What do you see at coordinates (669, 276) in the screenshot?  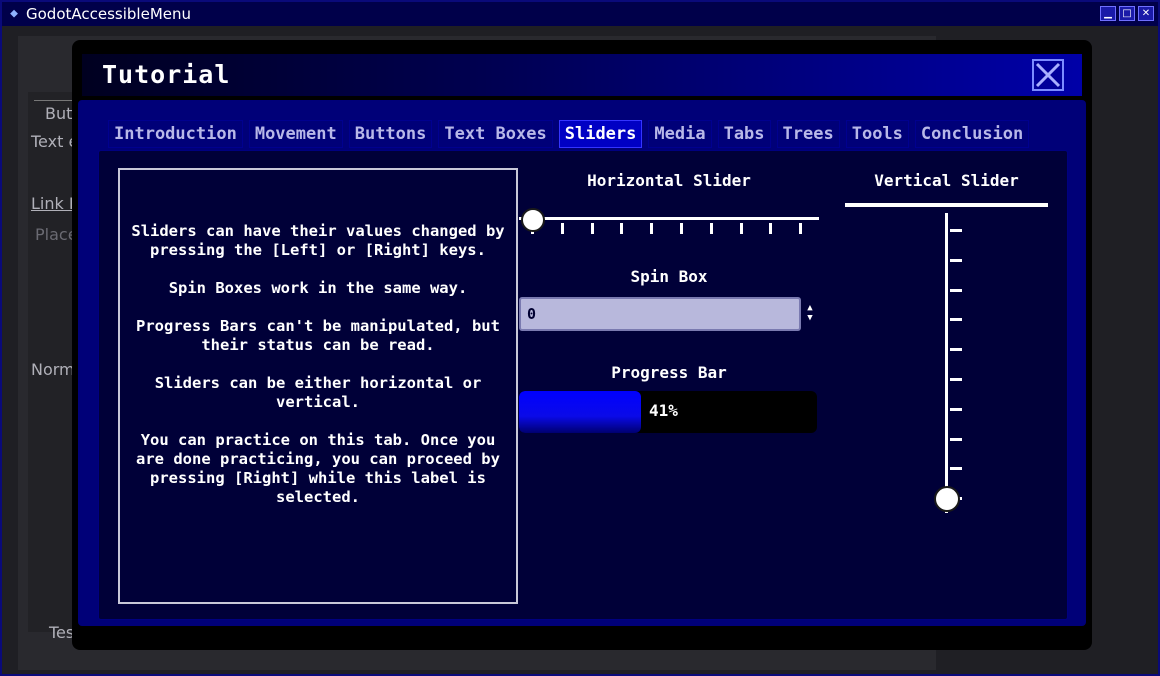 I see `spin-box-title: Spin Box` at bounding box center [669, 276].